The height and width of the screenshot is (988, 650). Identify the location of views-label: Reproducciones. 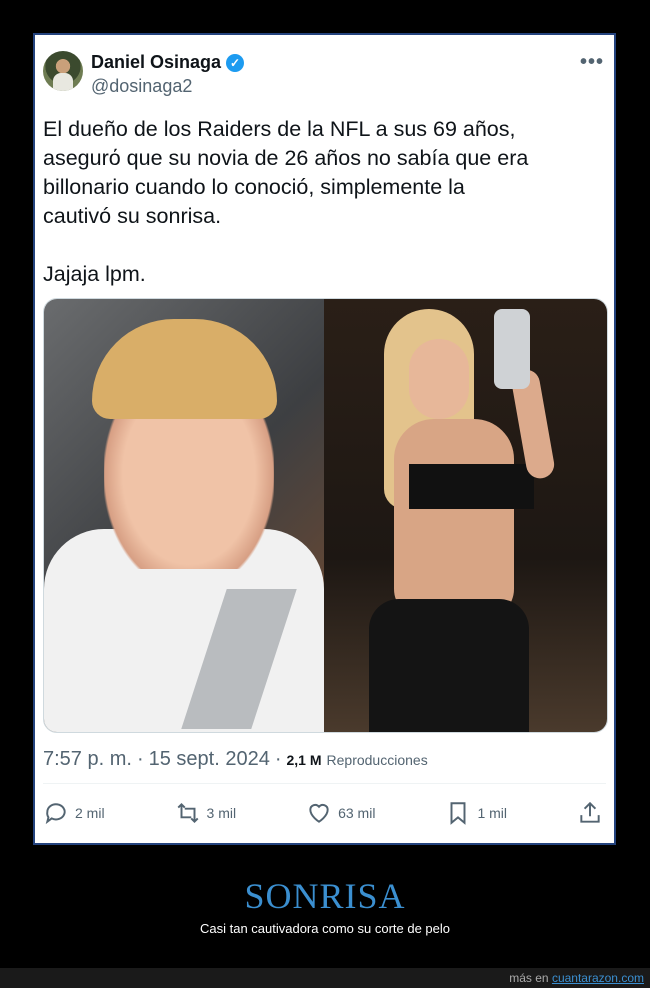
(377, 760).